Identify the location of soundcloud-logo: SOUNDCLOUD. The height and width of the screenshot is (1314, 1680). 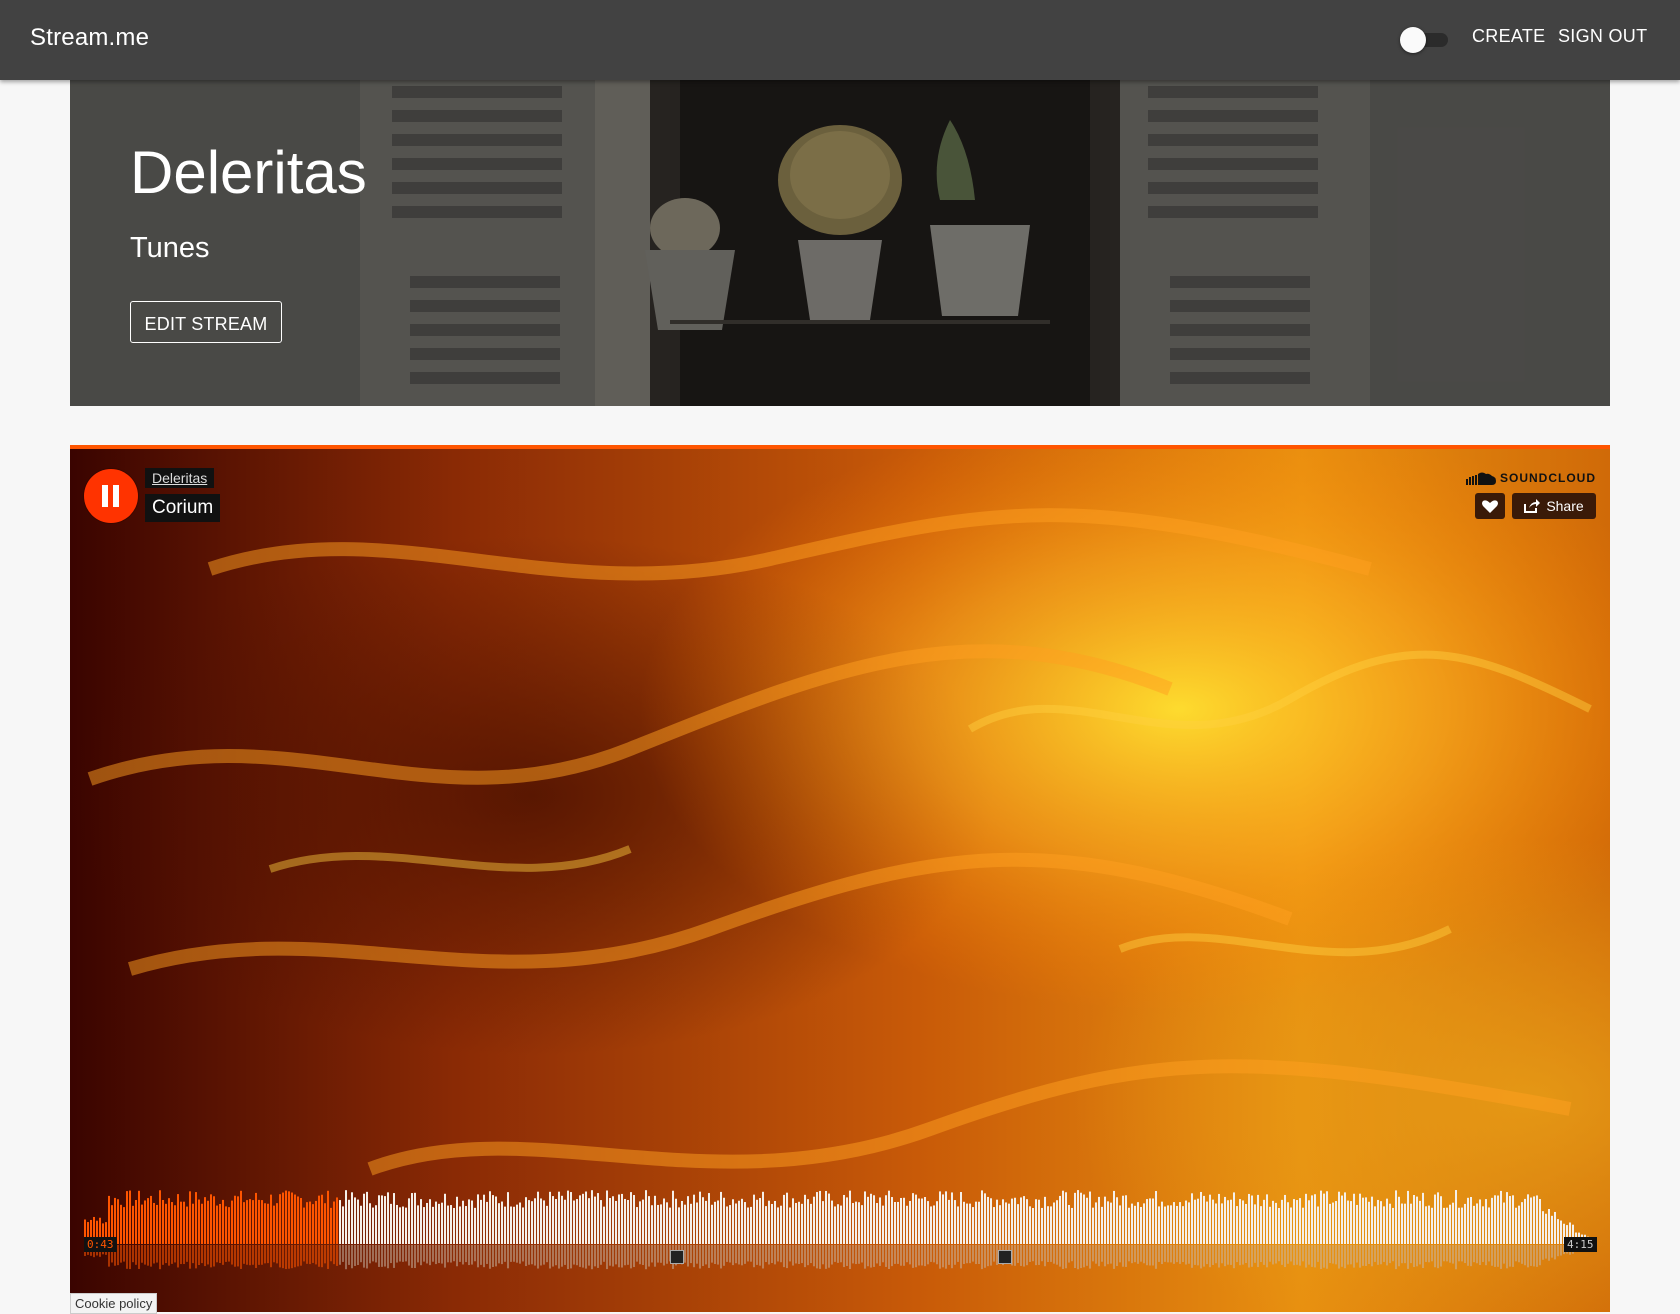
(1531, 478).